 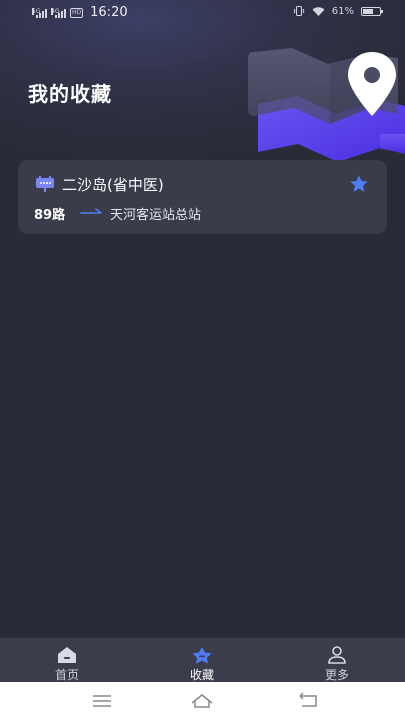 I want to click on home-nav-icon, so click(x=202, y=701).